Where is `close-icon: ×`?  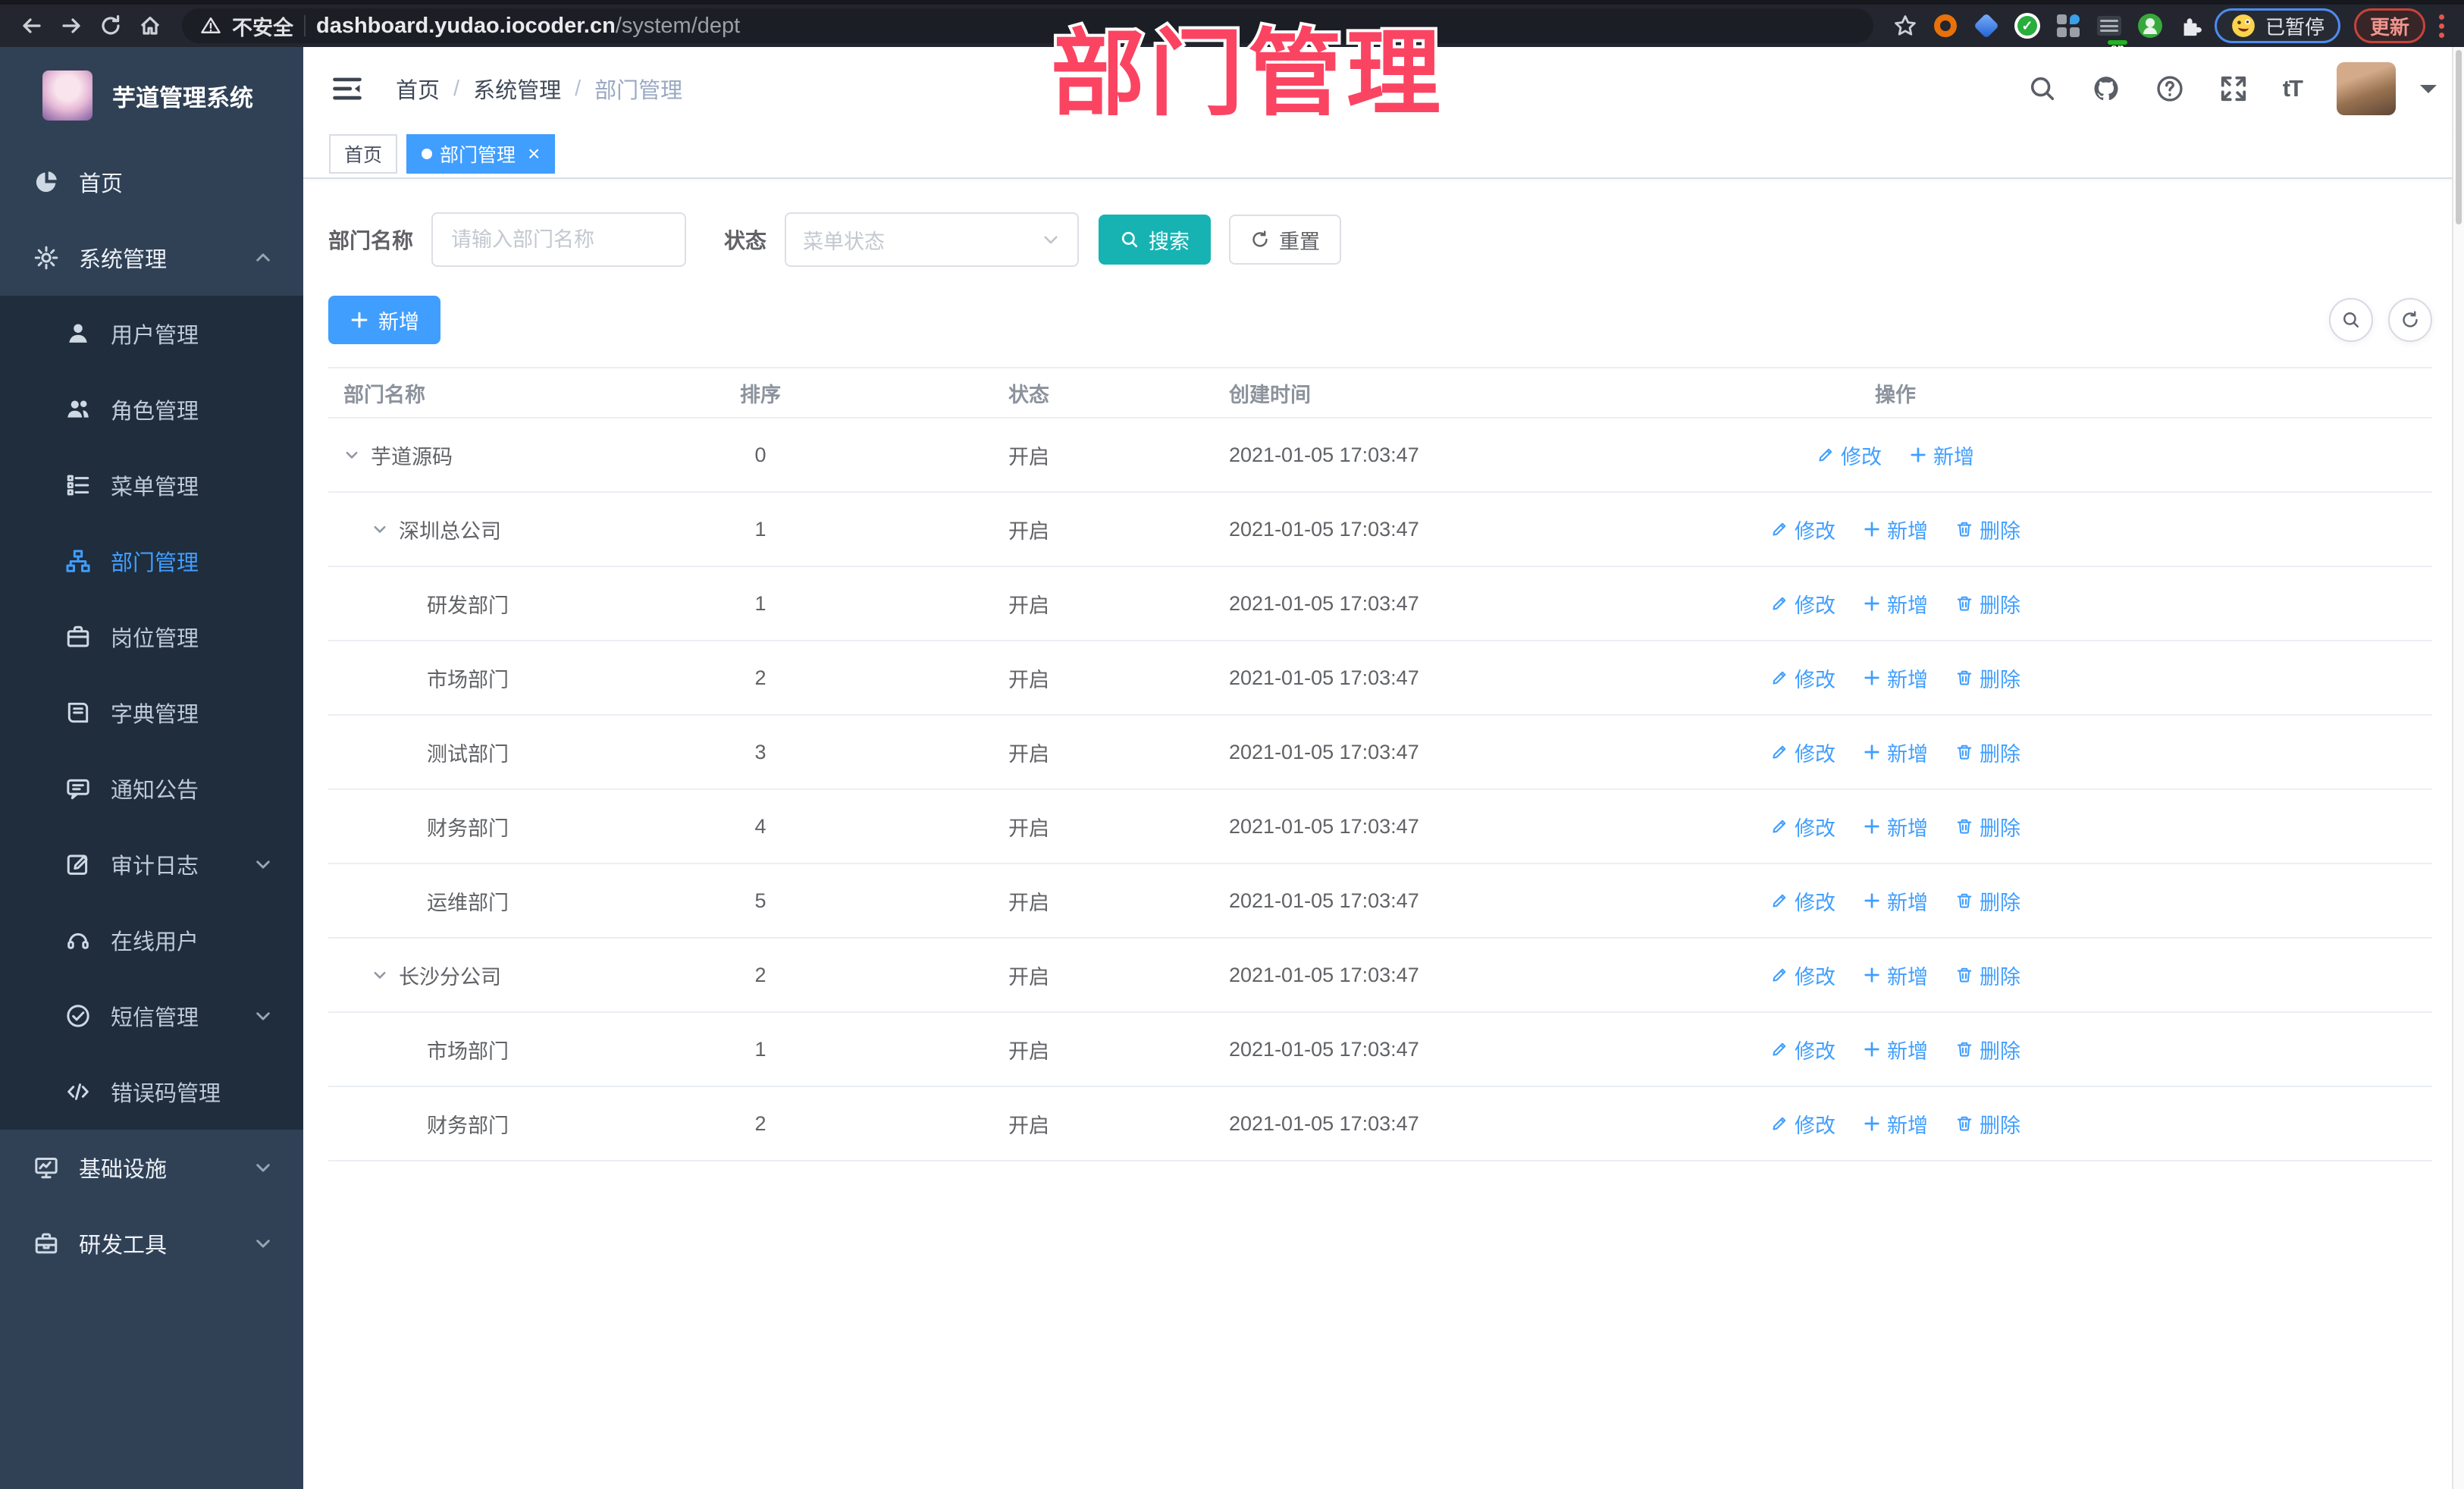 close-icon: × is located at coordinates (534, 154).